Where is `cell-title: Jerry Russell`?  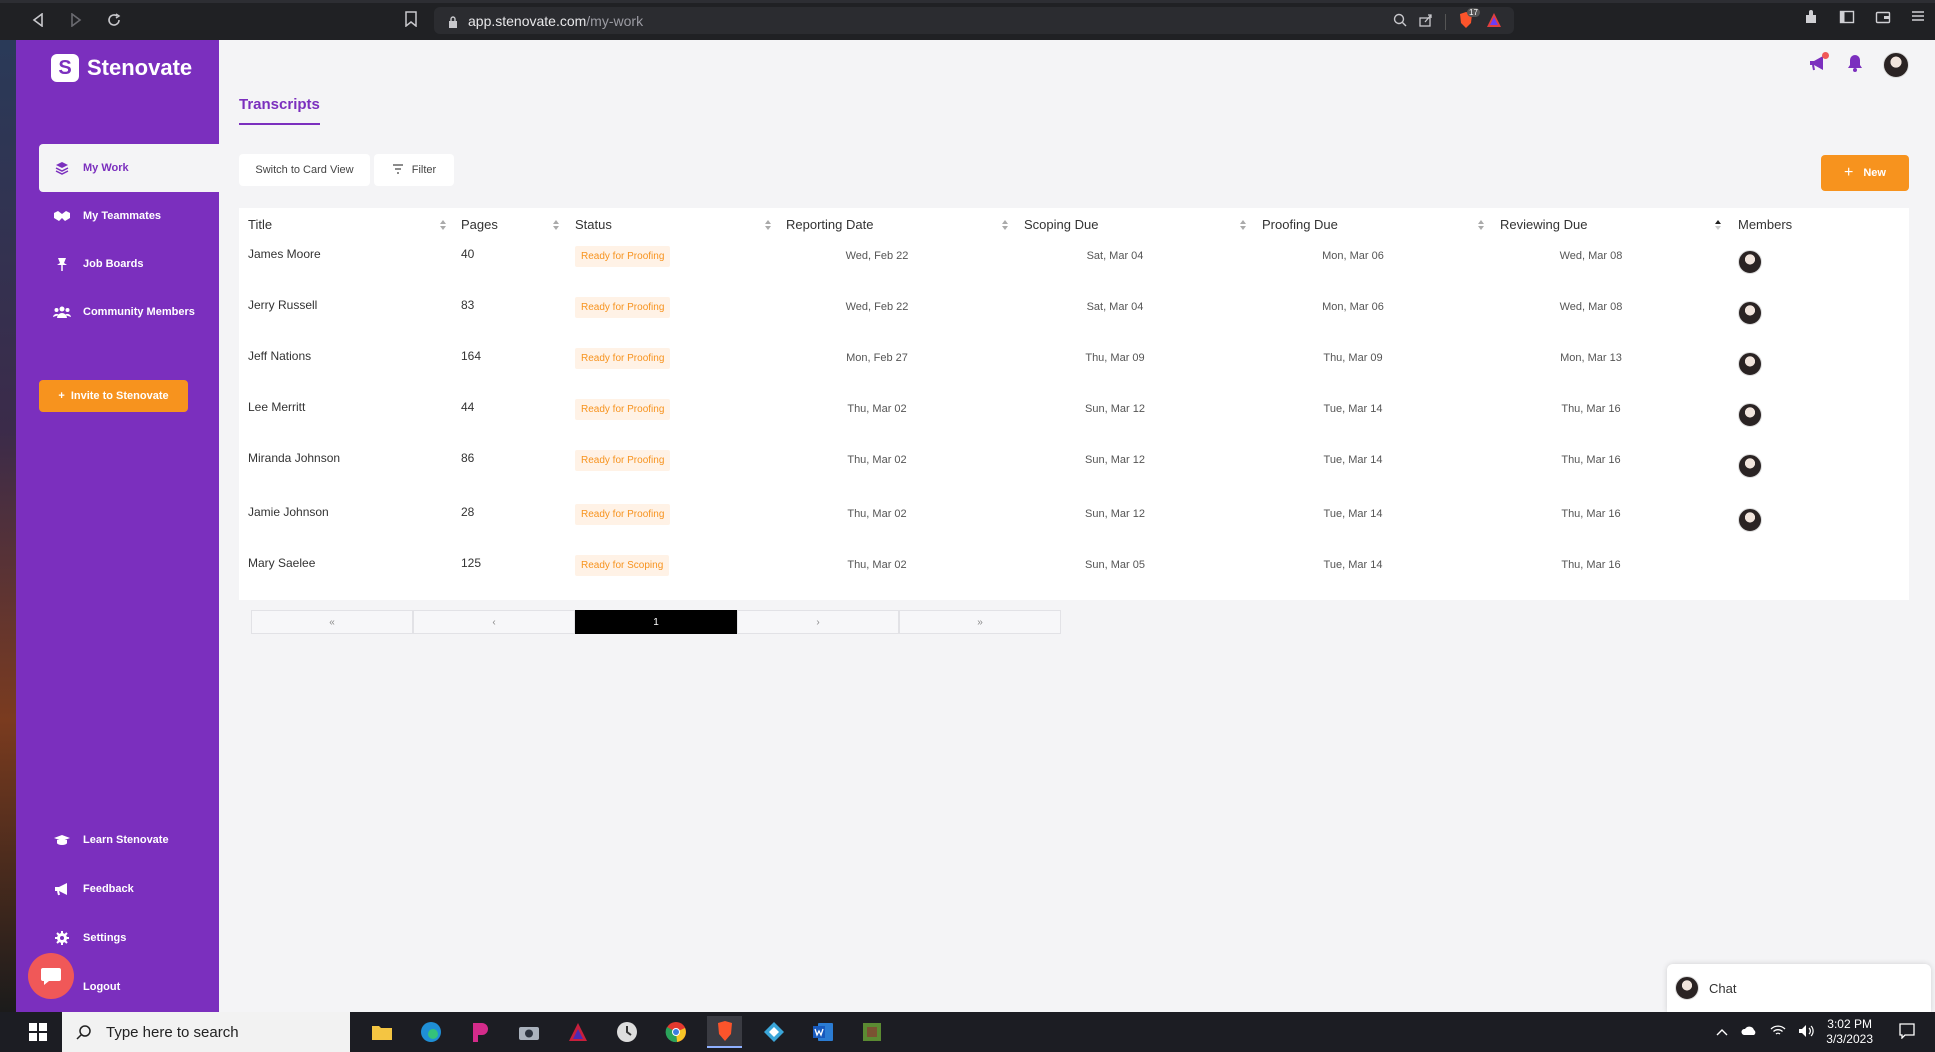 cell-title: Jerry Russell is located at coordinates (282, 305).